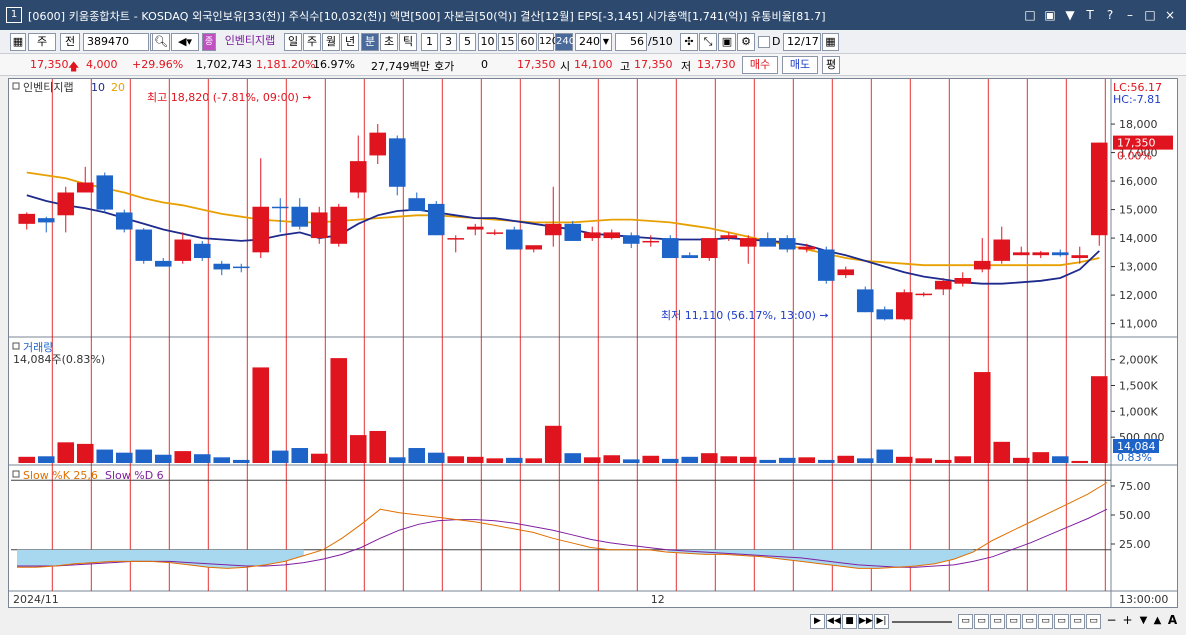  Describe the element at coordinates (727, 42) in the screenshot. I see `save-icon: ▣` at that location.